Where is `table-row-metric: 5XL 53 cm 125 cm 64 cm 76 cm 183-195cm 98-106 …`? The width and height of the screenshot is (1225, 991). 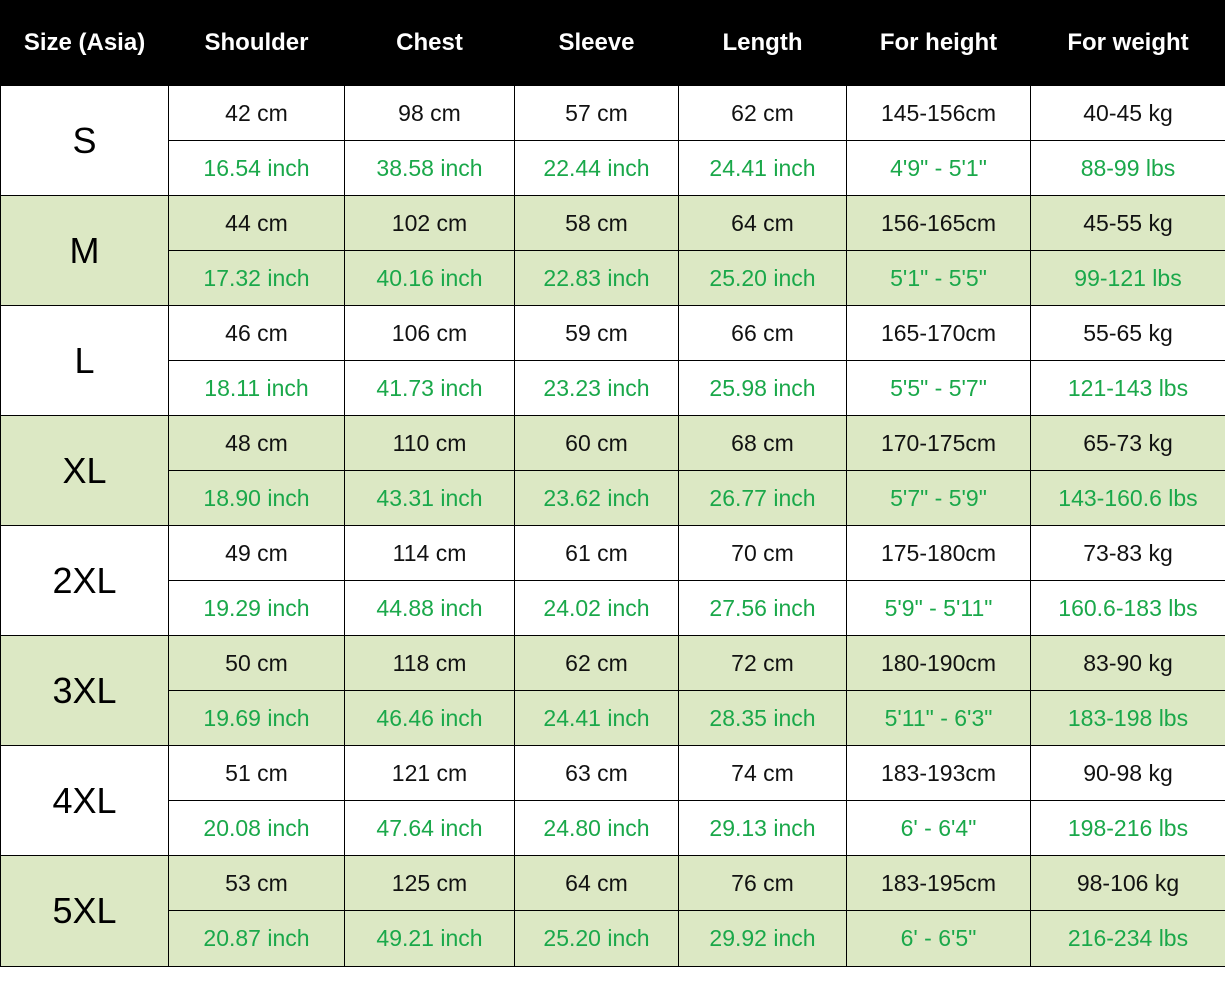
table-row-metric: 5XL 53 cm 125 cm 64 cm 76 cm 183-195cm 98-106 … is located at coordinates (612, 911).